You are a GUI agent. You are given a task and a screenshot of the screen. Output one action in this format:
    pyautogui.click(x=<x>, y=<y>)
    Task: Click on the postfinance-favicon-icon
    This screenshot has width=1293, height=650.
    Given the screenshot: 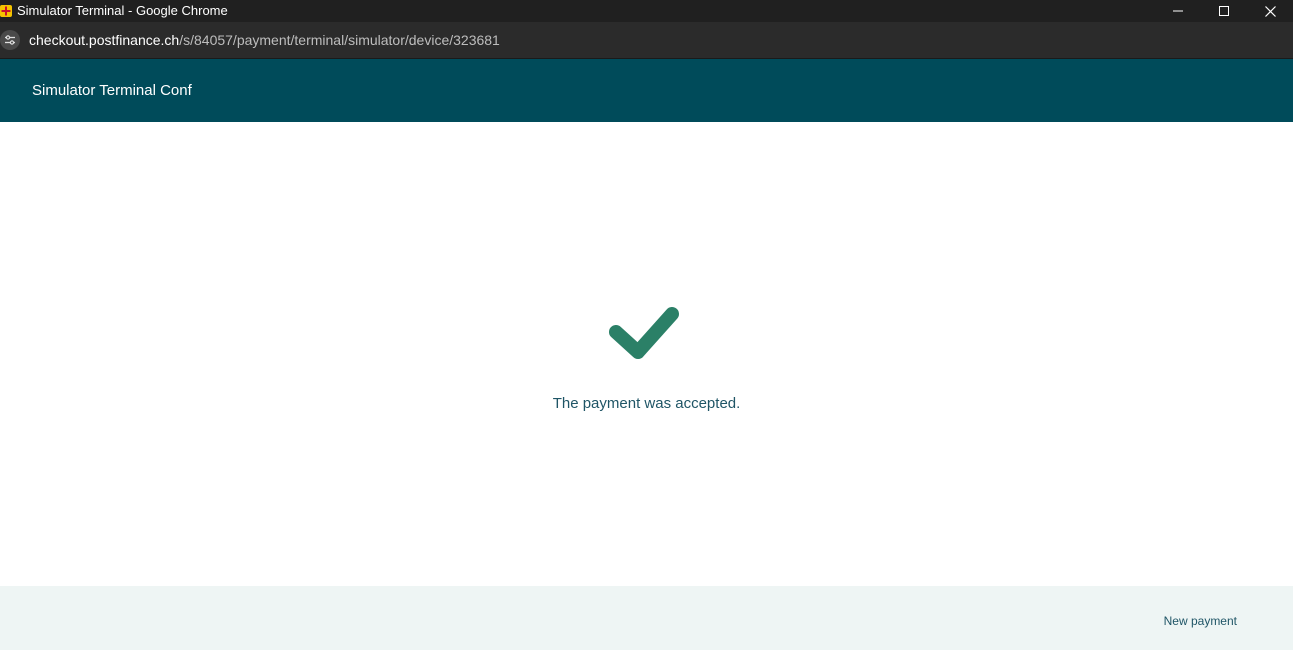 What is the action you would take?
    pyautogui.click(x=6, y=11)
    